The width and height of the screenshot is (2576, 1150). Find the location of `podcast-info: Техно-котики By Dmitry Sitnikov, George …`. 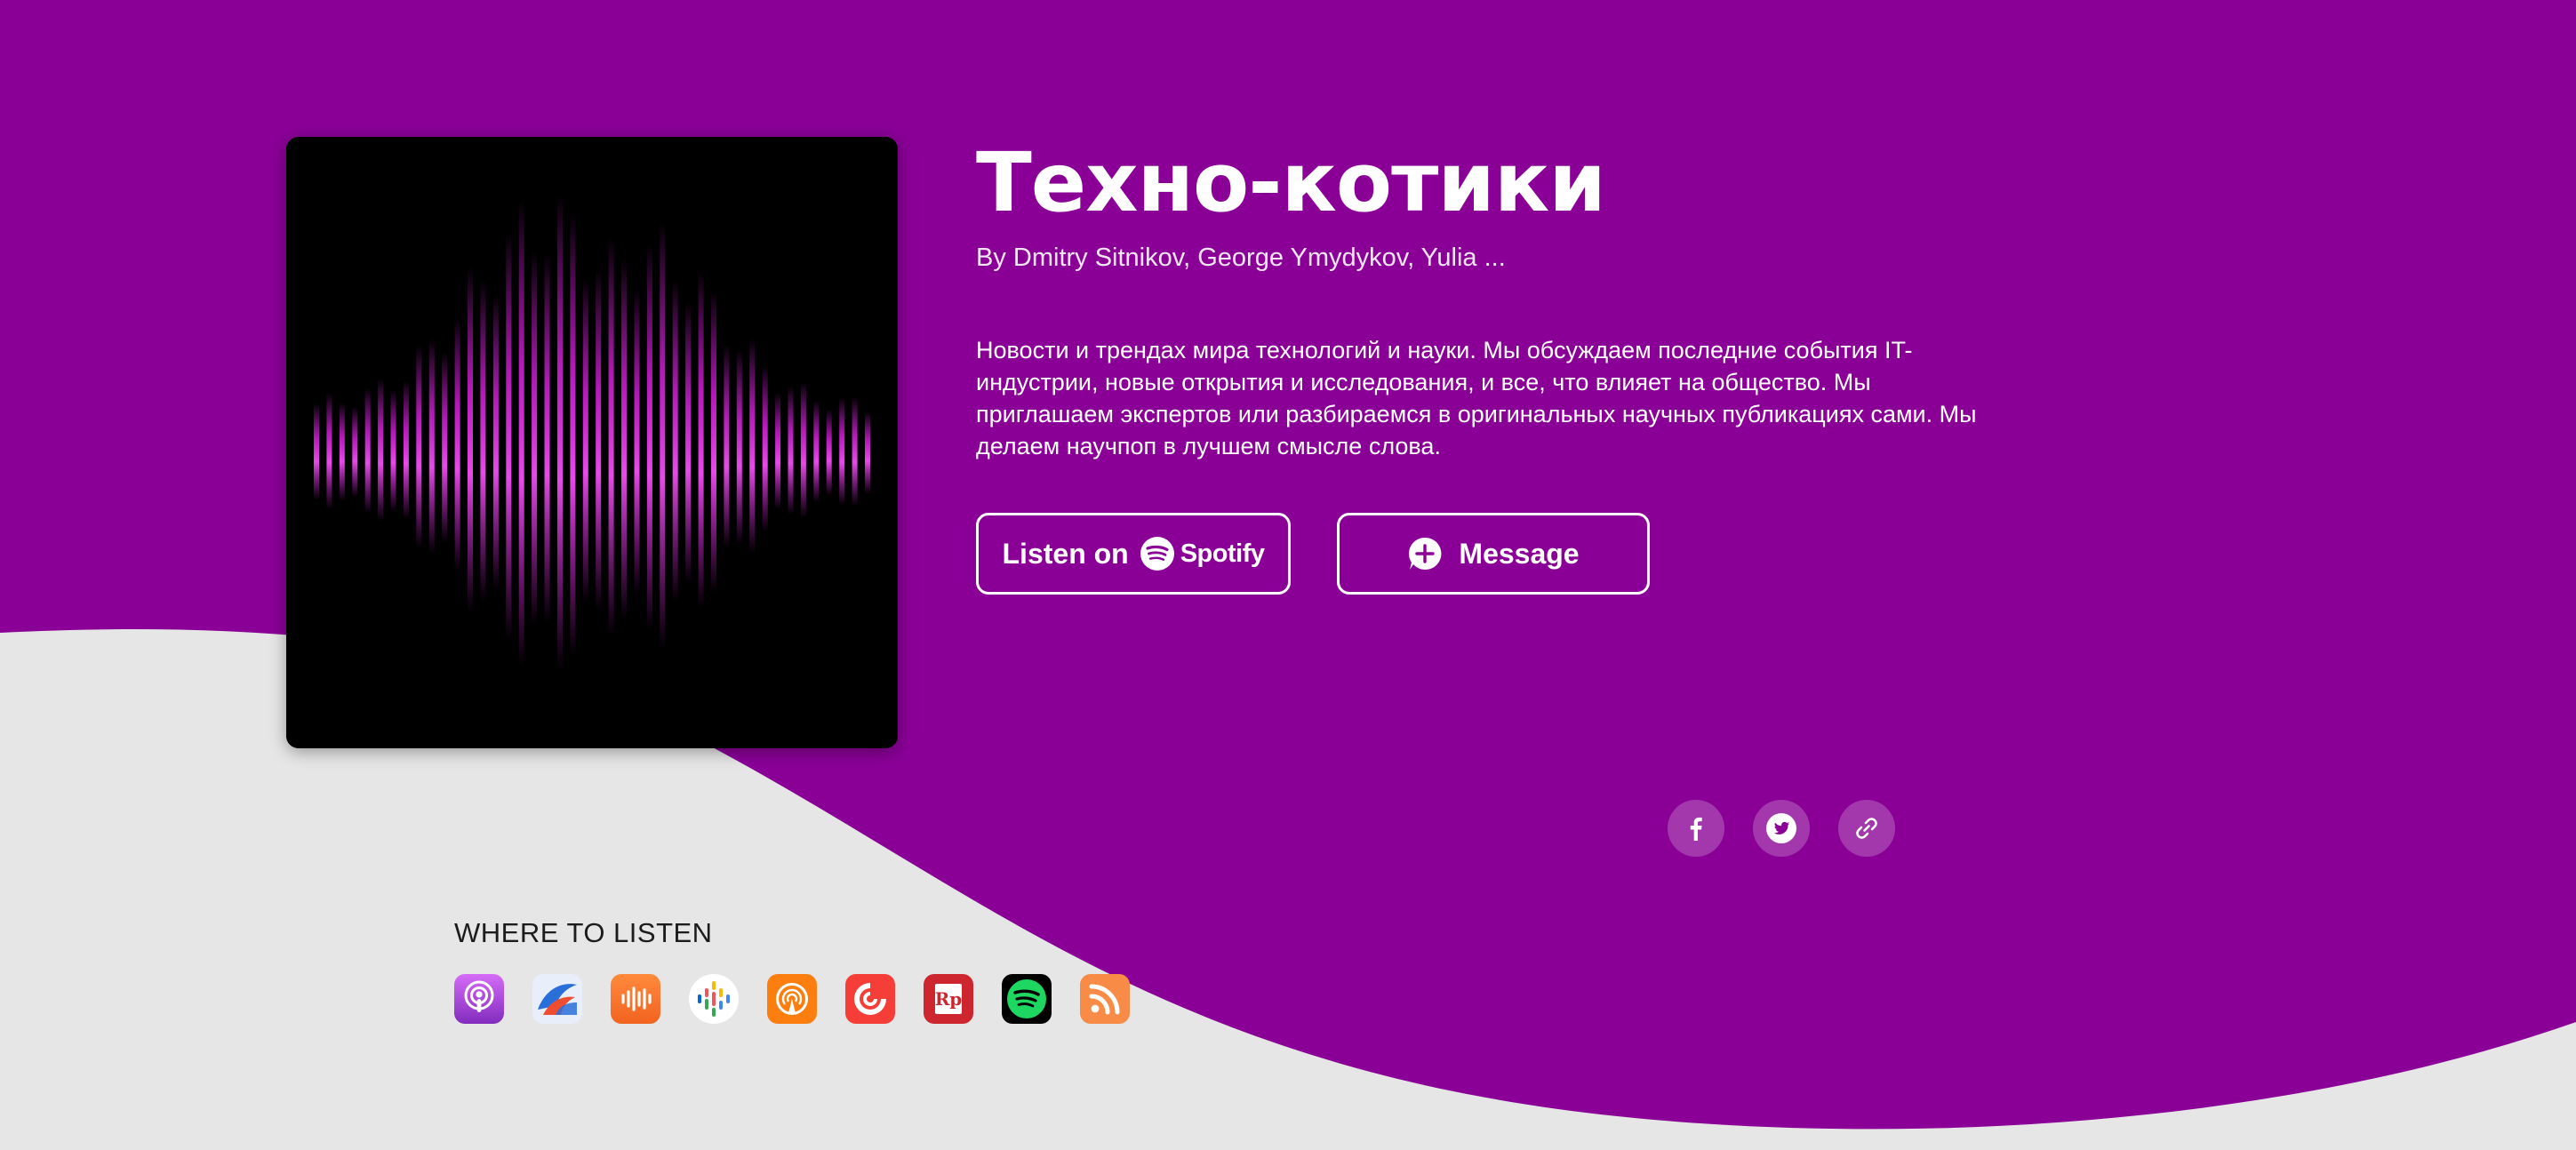

podcast-info: Техно-котики By Dmitry Sitnikov, George … is located at coordinates (1491, 297).